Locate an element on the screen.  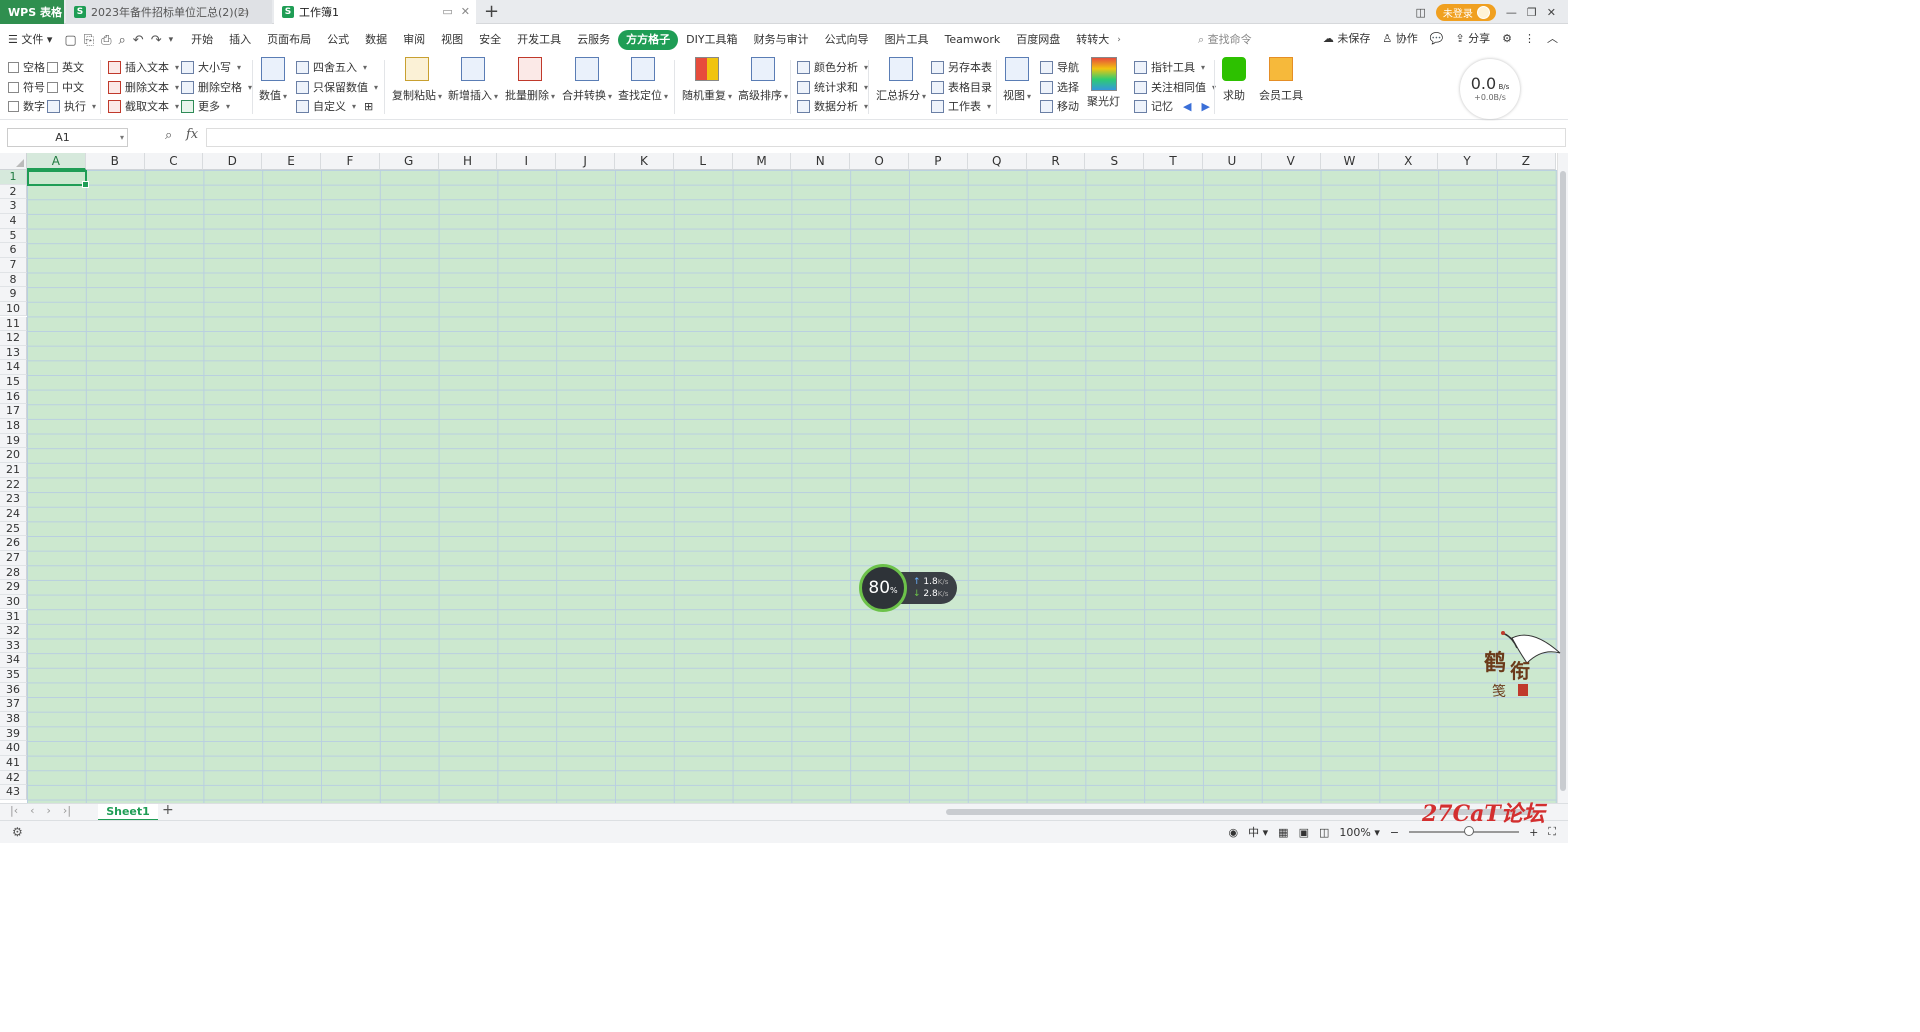
export-icon: ⎘ is located at coordinates (89, 40).